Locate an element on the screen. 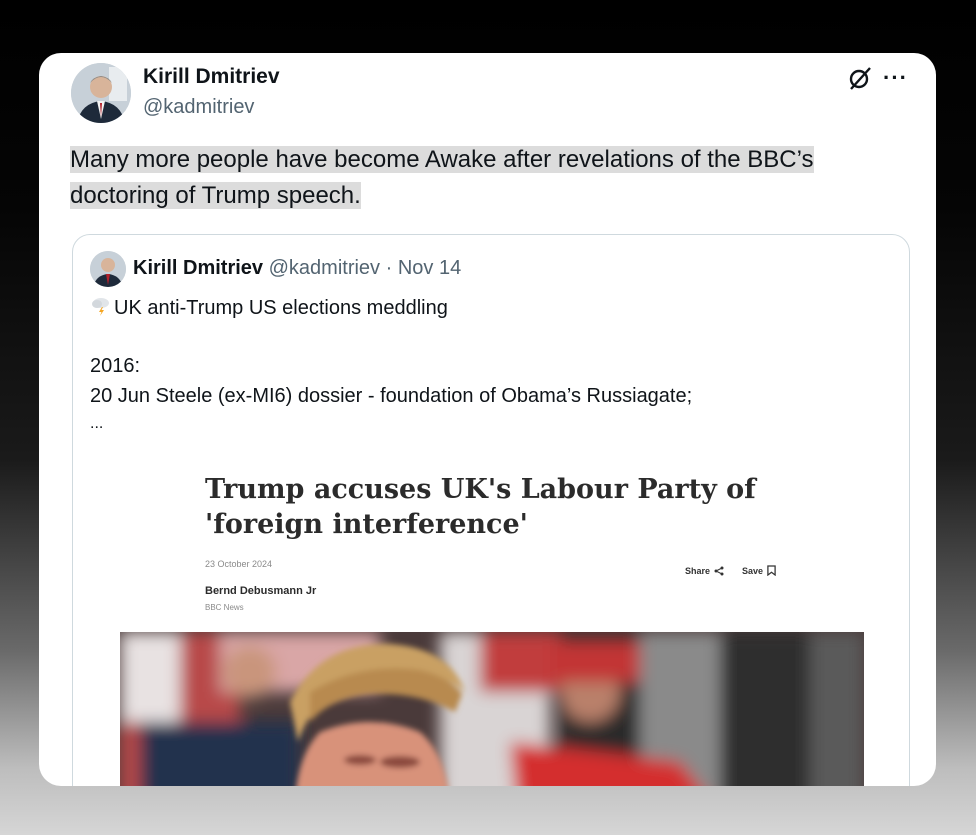  grok-icon is located at coordinates (860, 78).